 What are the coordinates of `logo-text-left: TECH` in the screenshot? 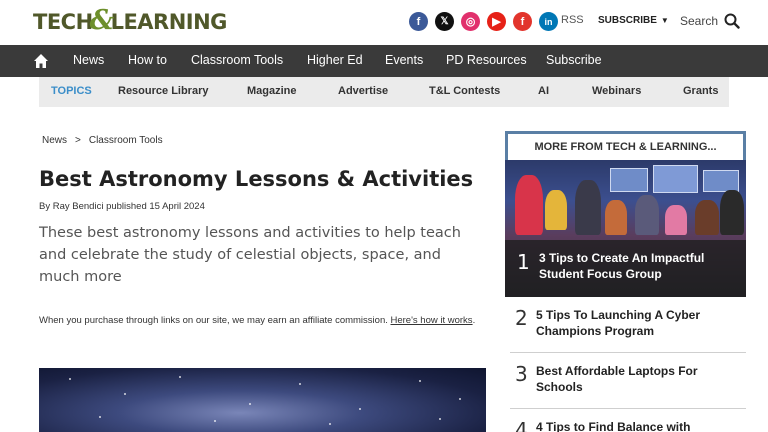 It's located at (63, 22).